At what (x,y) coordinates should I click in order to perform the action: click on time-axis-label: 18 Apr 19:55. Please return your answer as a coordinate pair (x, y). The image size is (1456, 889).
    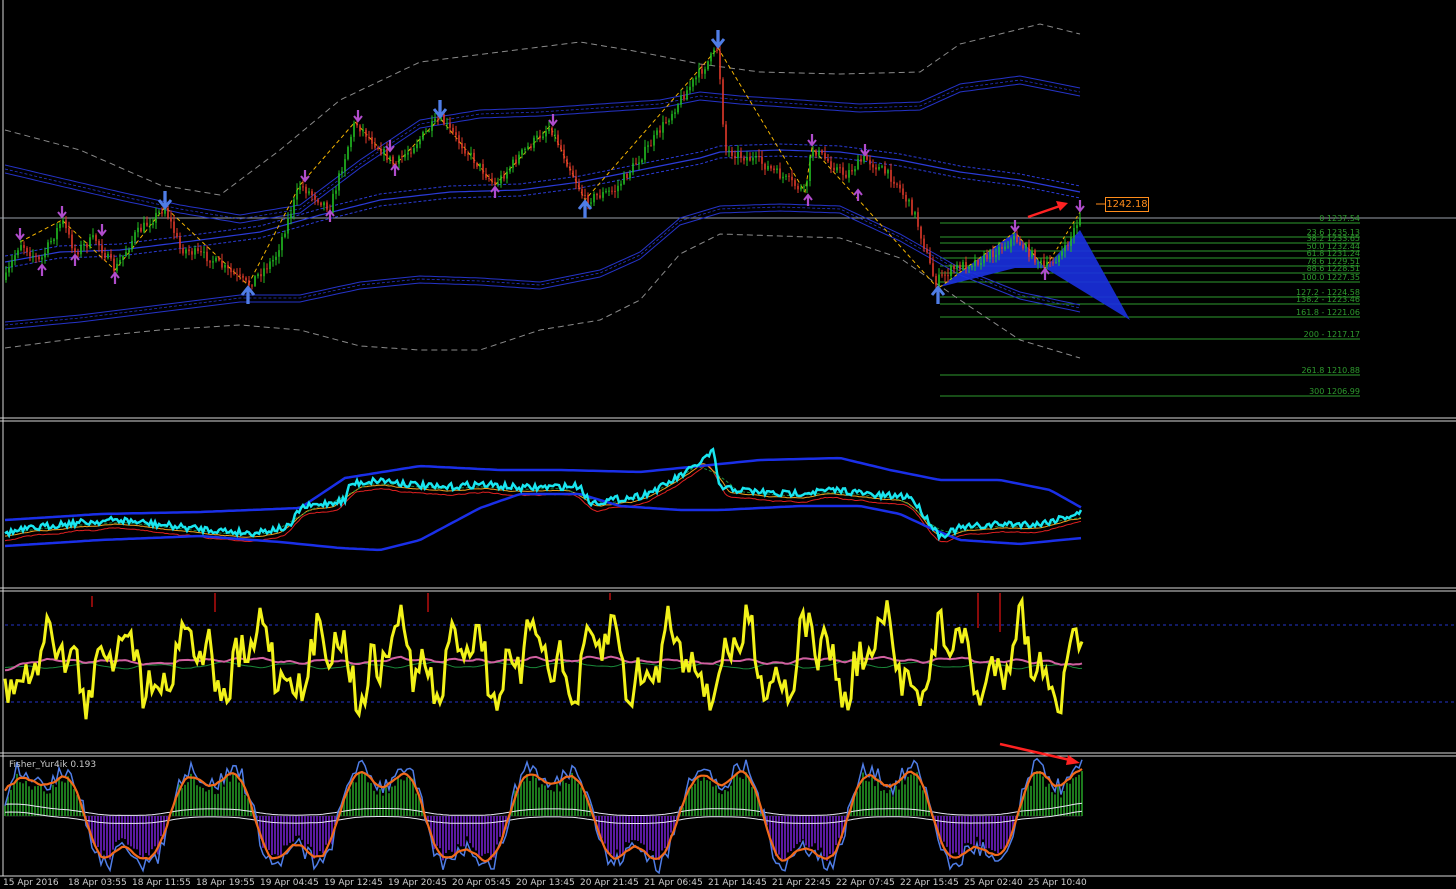
    Looking at the image, I should click on (225, 883).